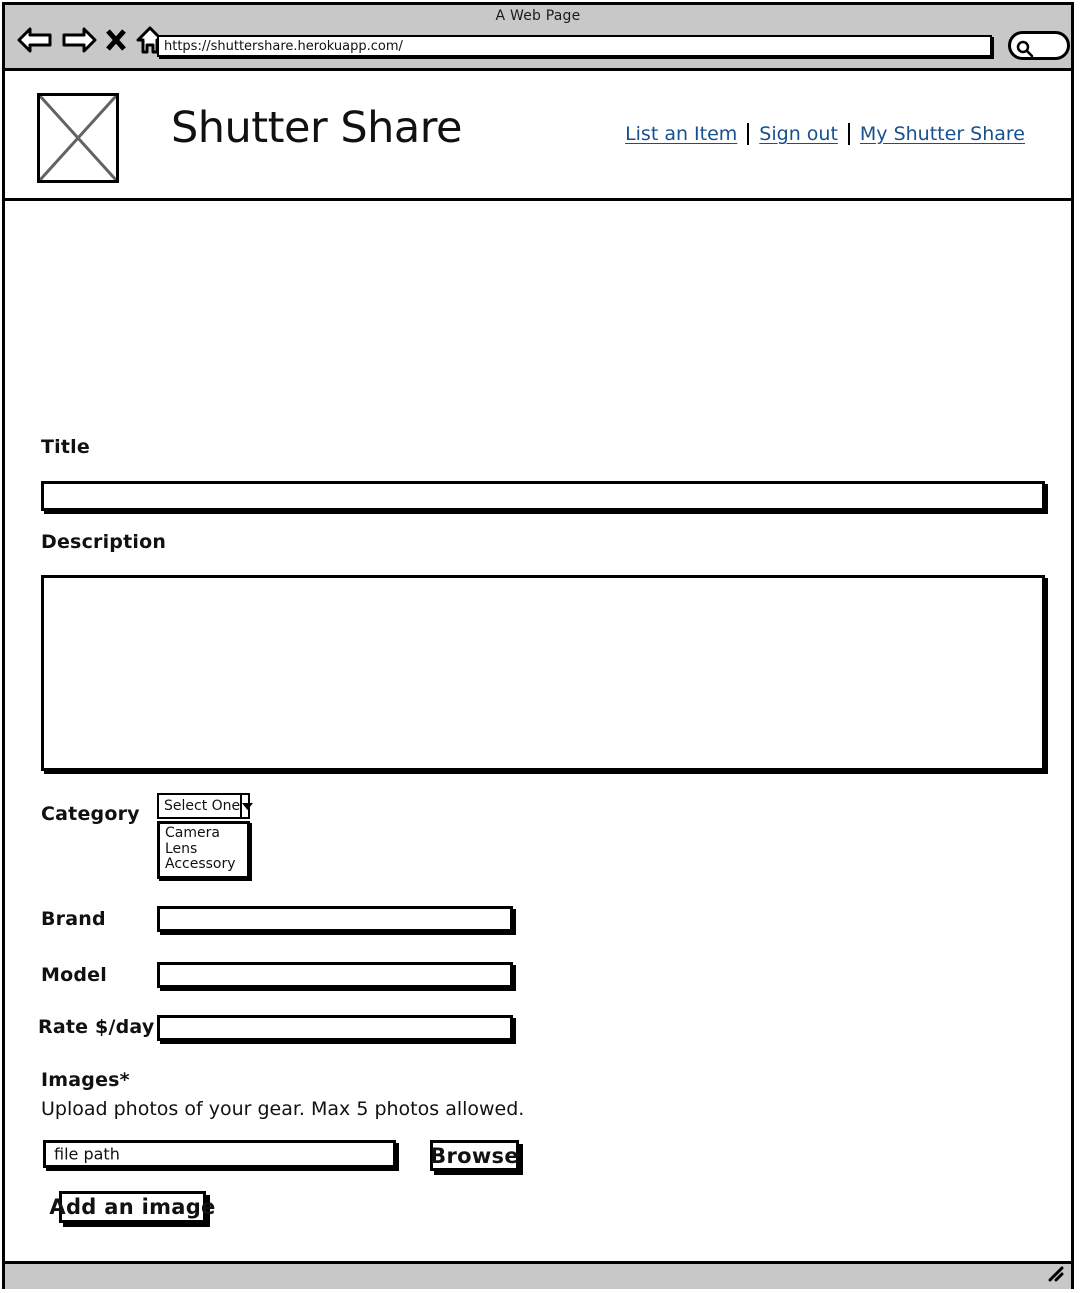 This screenshot has width=1080, height=1293. What do you see at coordinates (203, 864) in the screenshot?
I see `category-option-accessory: Accessory` at bounding box center [203, 864].